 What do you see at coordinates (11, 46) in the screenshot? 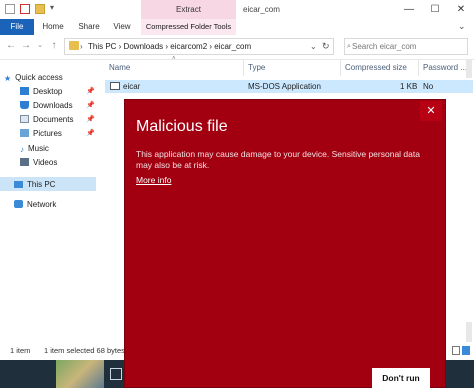
I see `back-icon: ←` at bounding box center [11, 46].